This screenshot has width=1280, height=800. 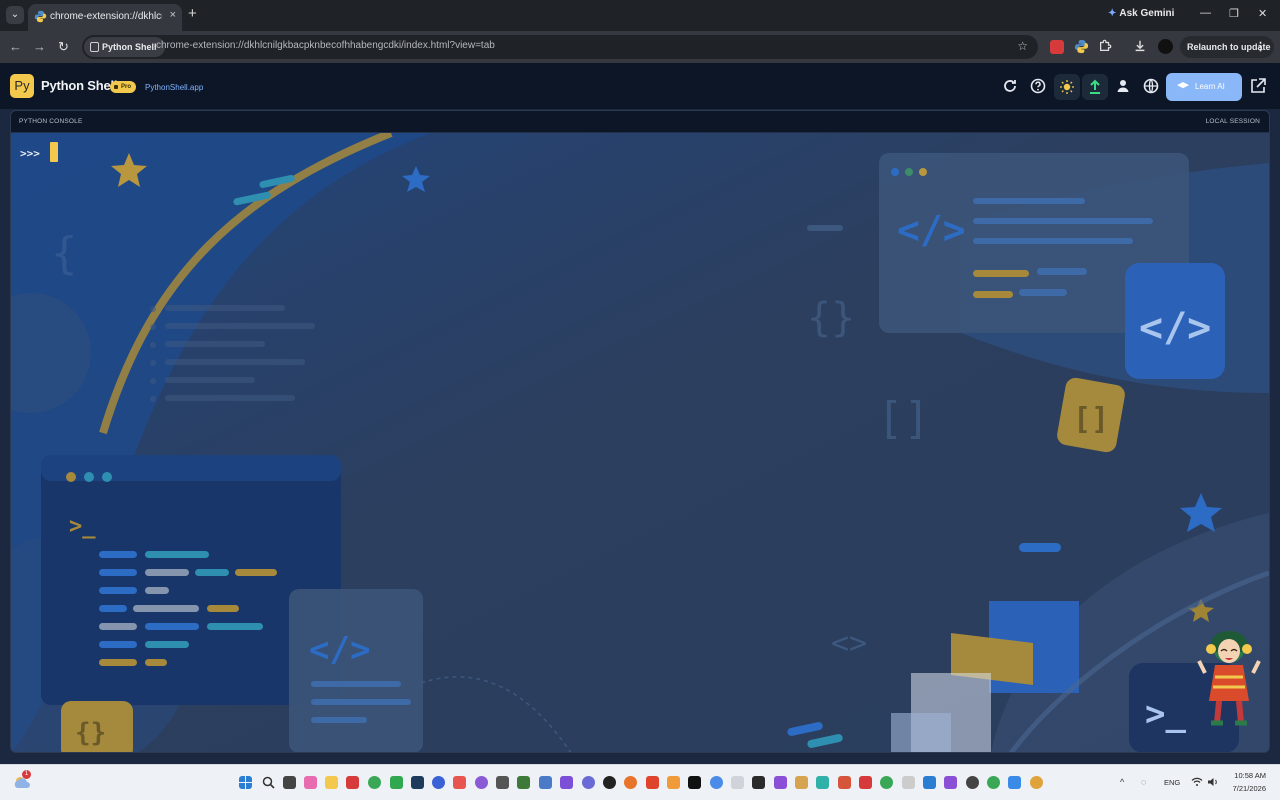 What do you see at coordinates (174, 87) in the screenshot?
I see `app-site-link: PythonShell.app` at bounding box center [174, 87].